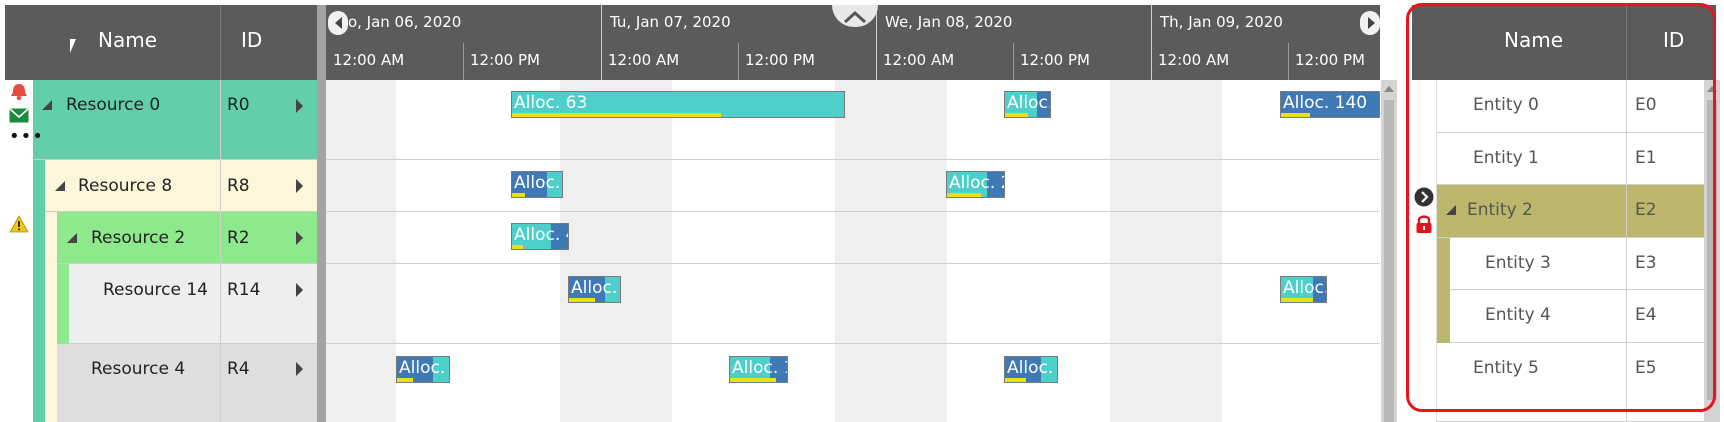 This screenshot has height=422, width=1724. What do you see at coordinates (540, 236) in the screenshot?
I see `allocation-bar: Alloc. 4` at bounding box center [540, 236].